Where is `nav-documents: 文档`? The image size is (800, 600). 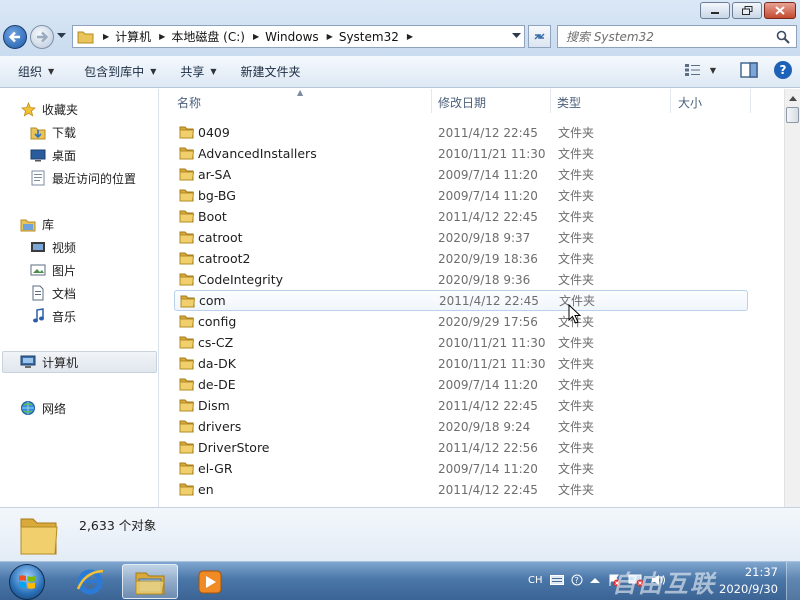 nav-documents: 文档 is located at coordinates (53, 293).